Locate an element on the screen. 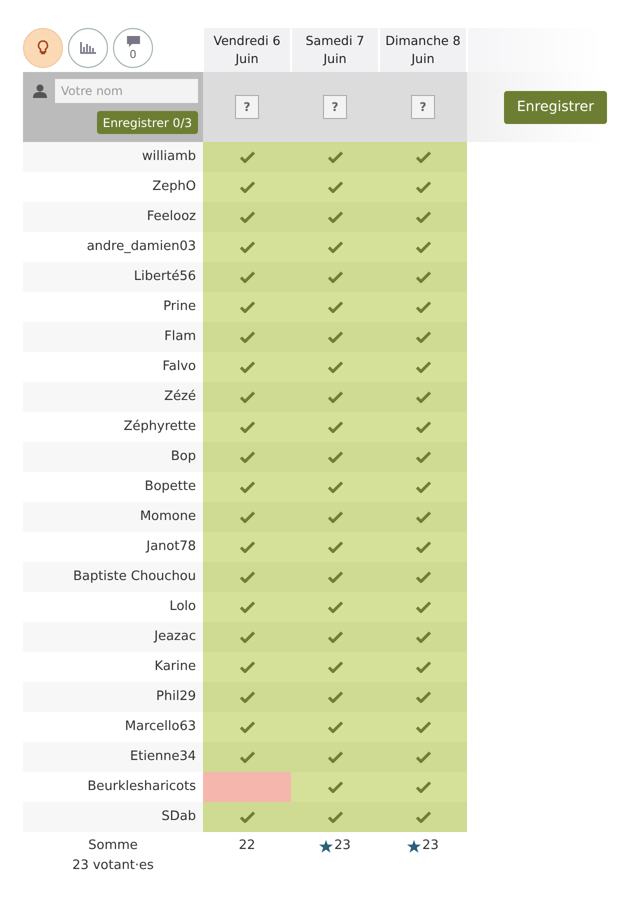 The width and height of the screenshot is (635, 912). participant-name: Baptiste Chouchou is located at coordinates (113, 577).